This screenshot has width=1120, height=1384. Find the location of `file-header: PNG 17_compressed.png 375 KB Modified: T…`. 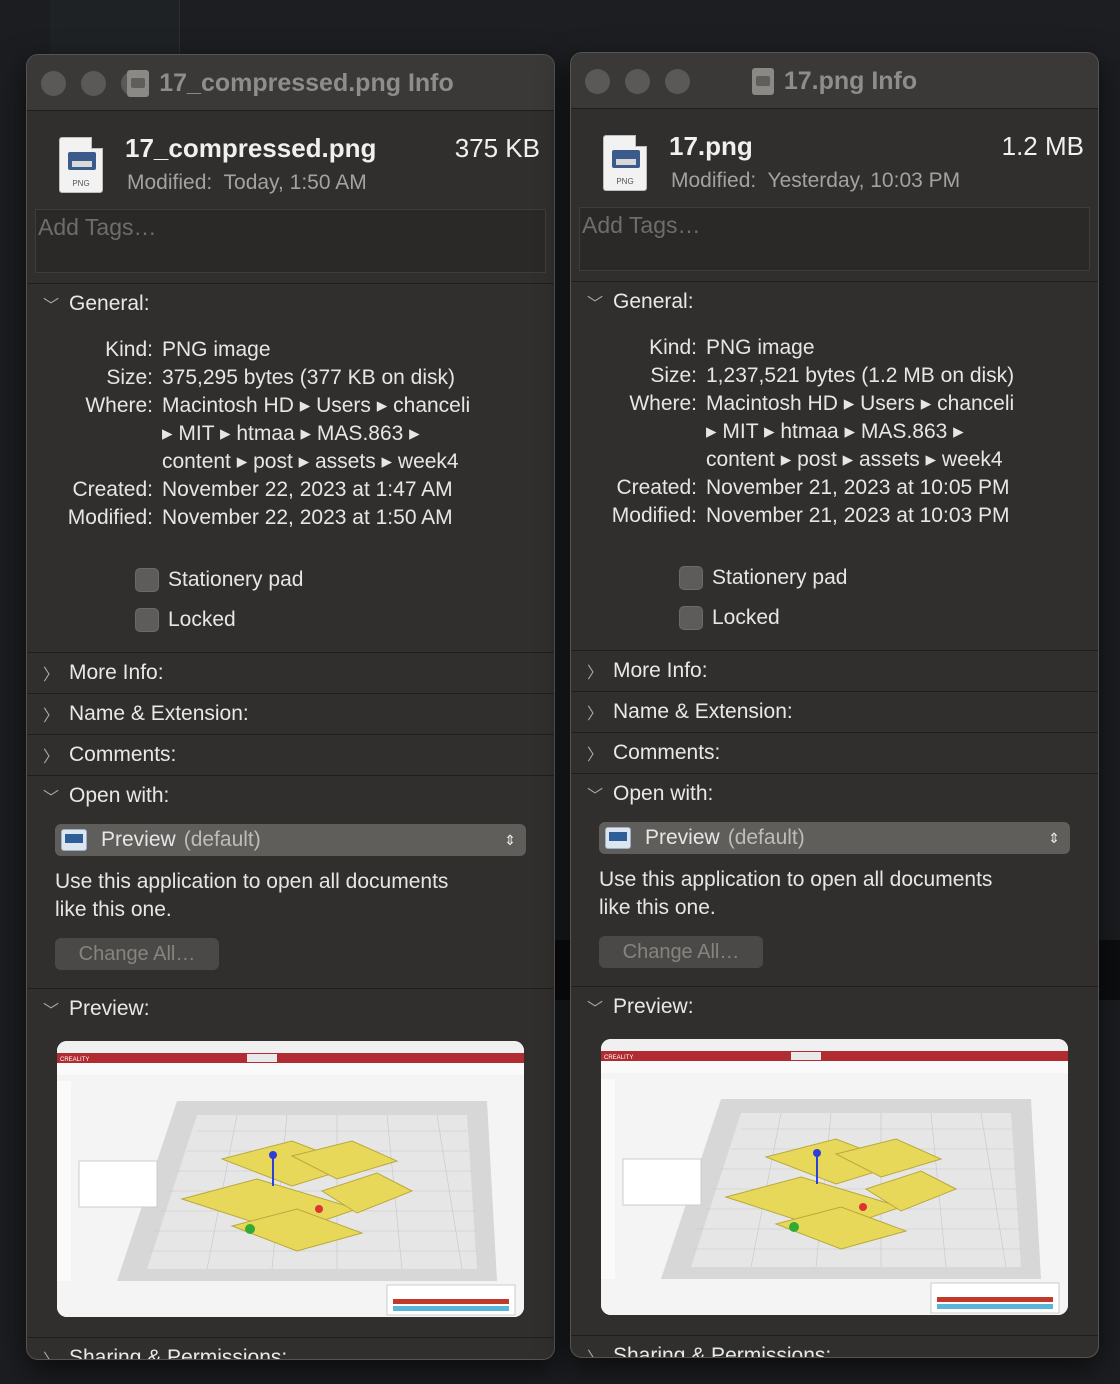

file-header: PNG 17_compressed.png 375 KB Modified: T… is located at coordinates (290, 158).